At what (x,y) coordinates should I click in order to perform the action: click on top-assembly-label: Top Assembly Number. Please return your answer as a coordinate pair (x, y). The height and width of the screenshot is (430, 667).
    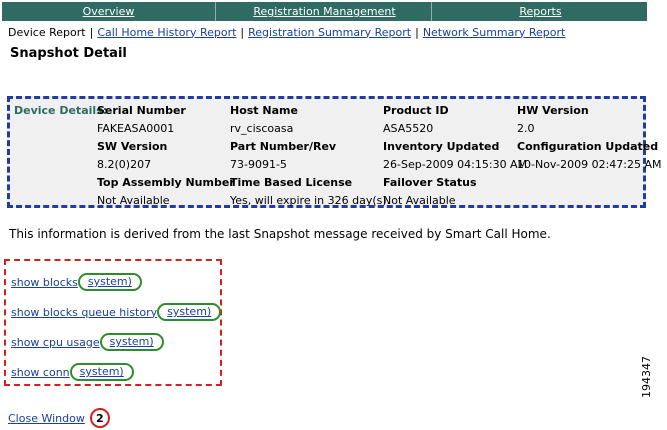
    Looking at the image, I should click on (166, 182).